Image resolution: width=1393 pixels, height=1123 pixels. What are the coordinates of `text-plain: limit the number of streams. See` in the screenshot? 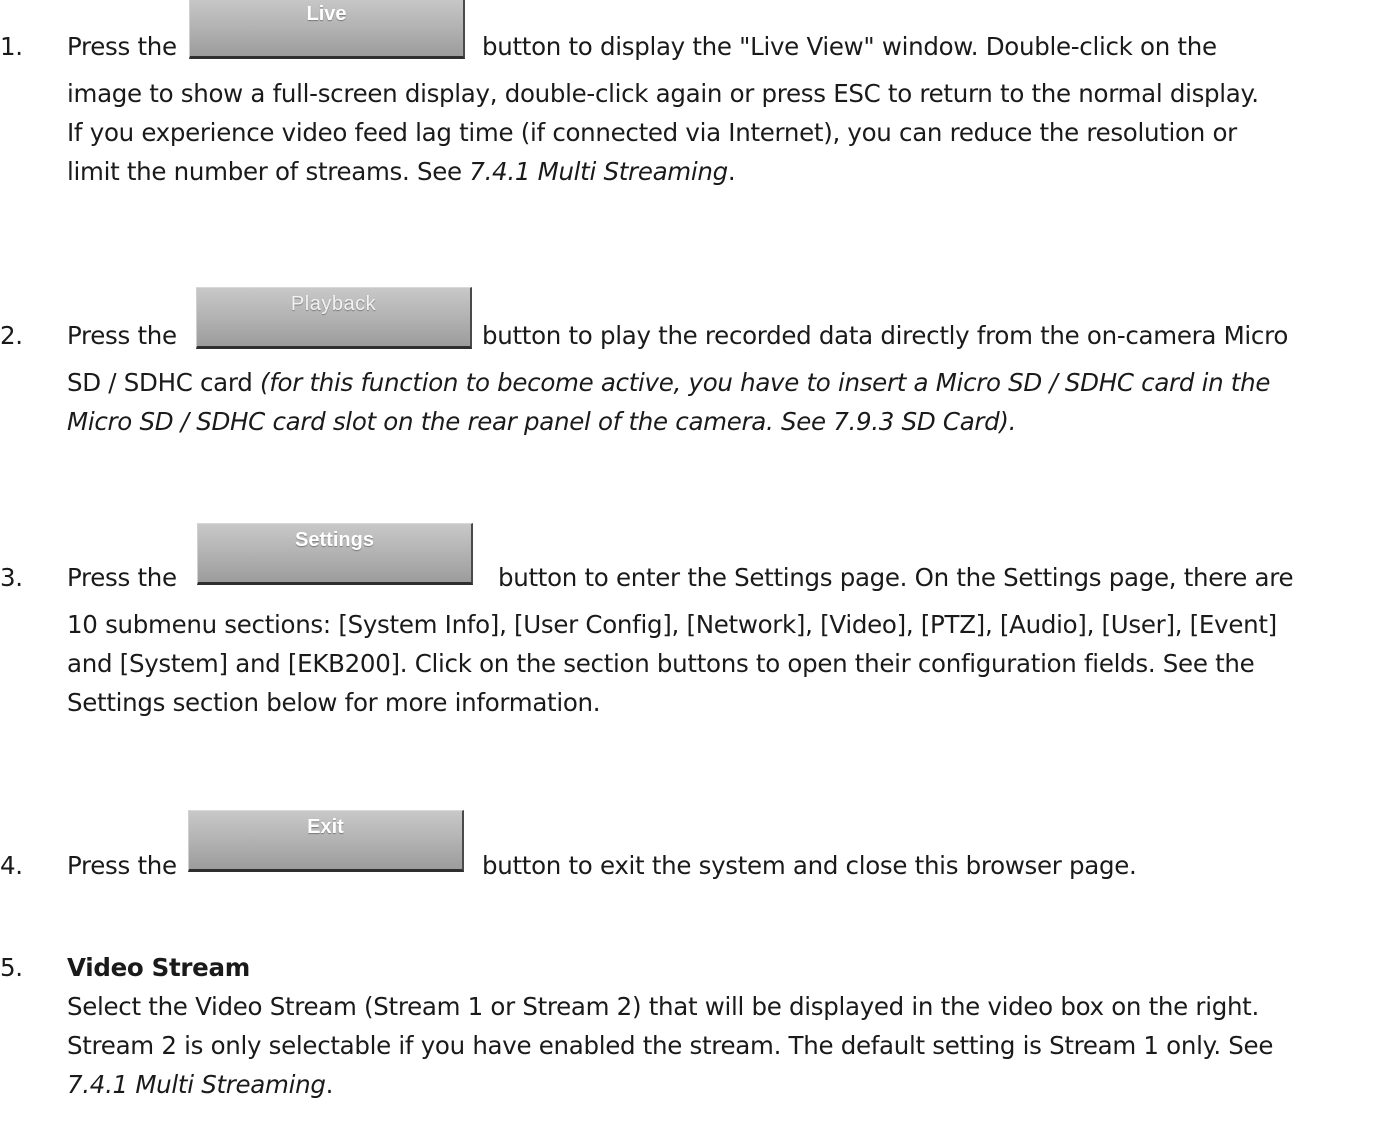 It's located at (268, 171).